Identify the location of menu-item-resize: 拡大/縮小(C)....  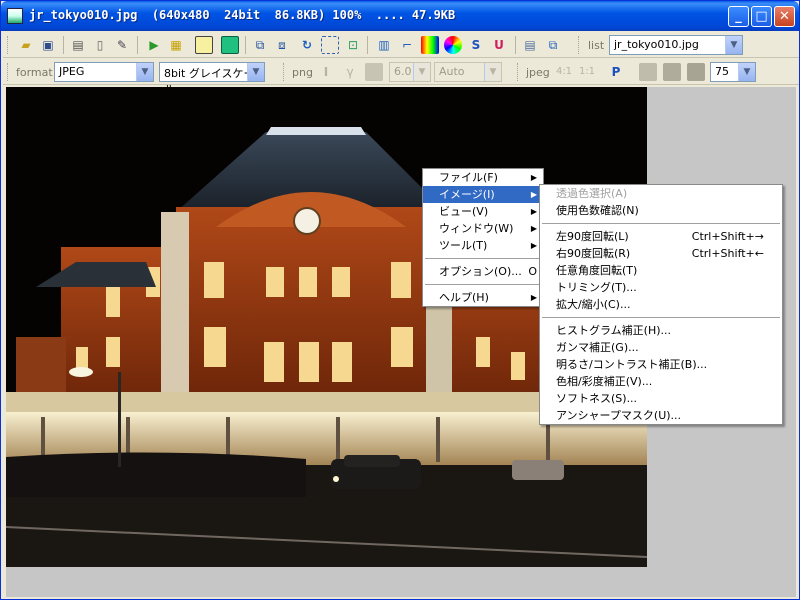
(661, 304).